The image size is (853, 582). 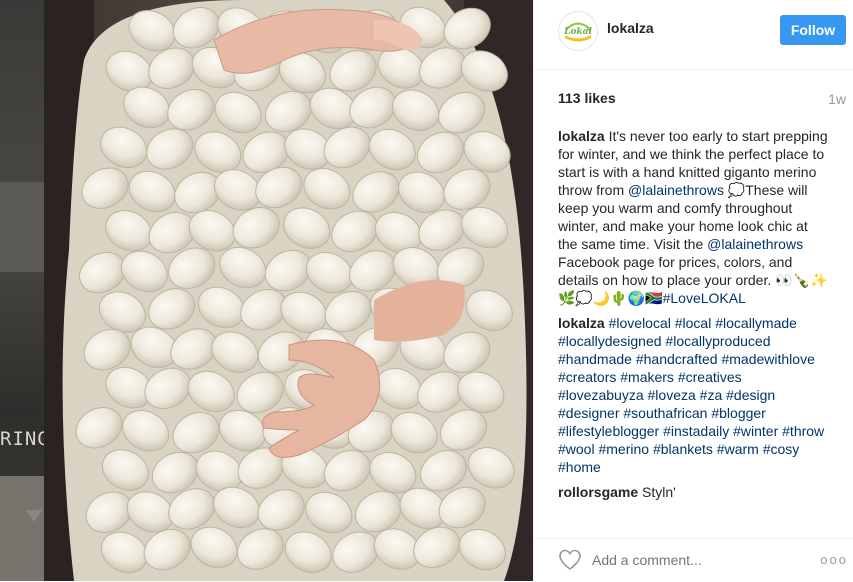 What do you see at coordinates (694, 492) in the screenshot?
I see `reply-comment: rollorsgame Styln'` at bounding box center [694, 492].